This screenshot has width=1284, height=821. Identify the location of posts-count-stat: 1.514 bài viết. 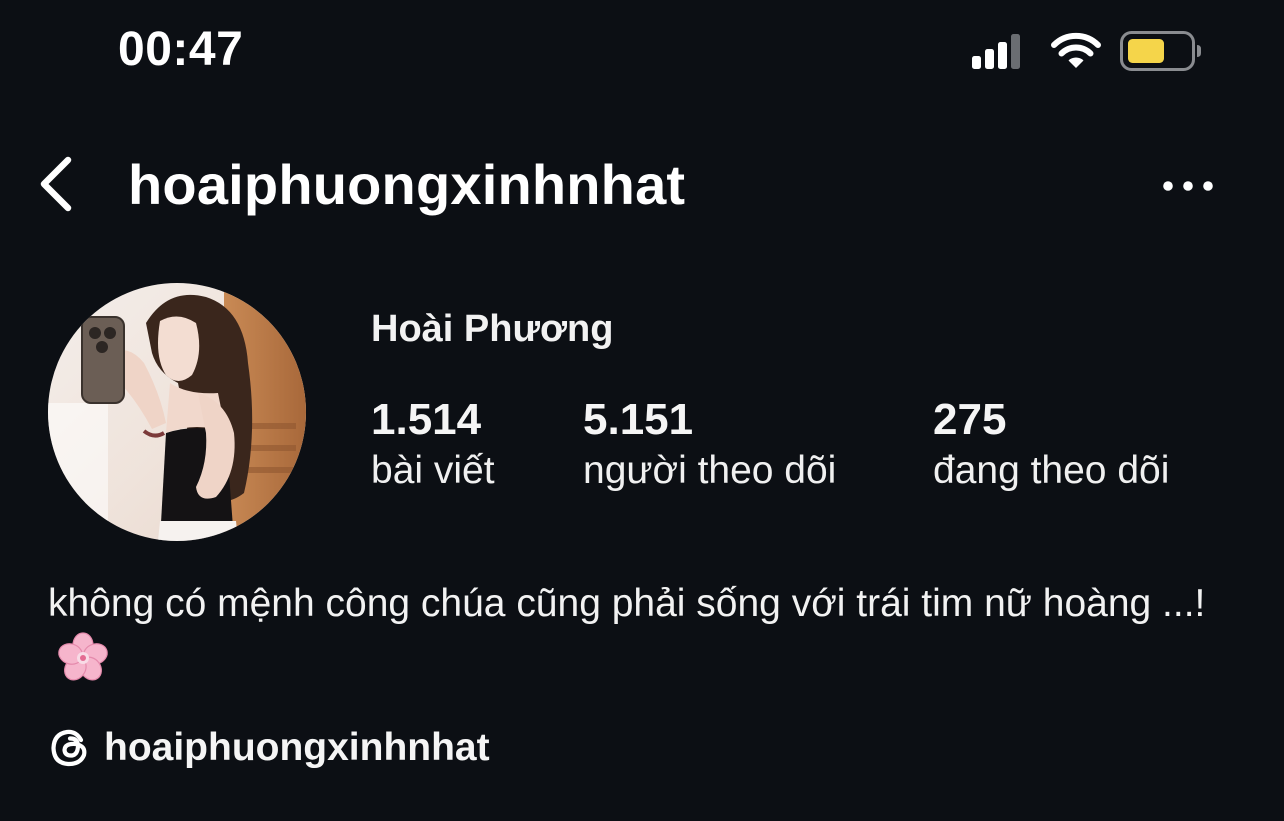
(433, 444).